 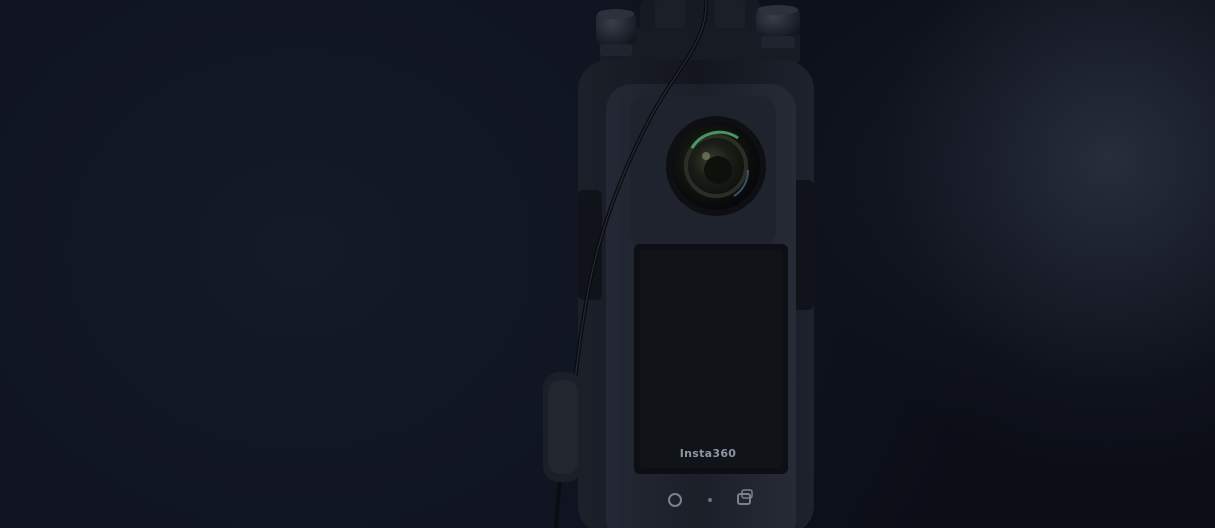 I want to click on camera-brand-label: Insta360, so click(x=708, y=453).